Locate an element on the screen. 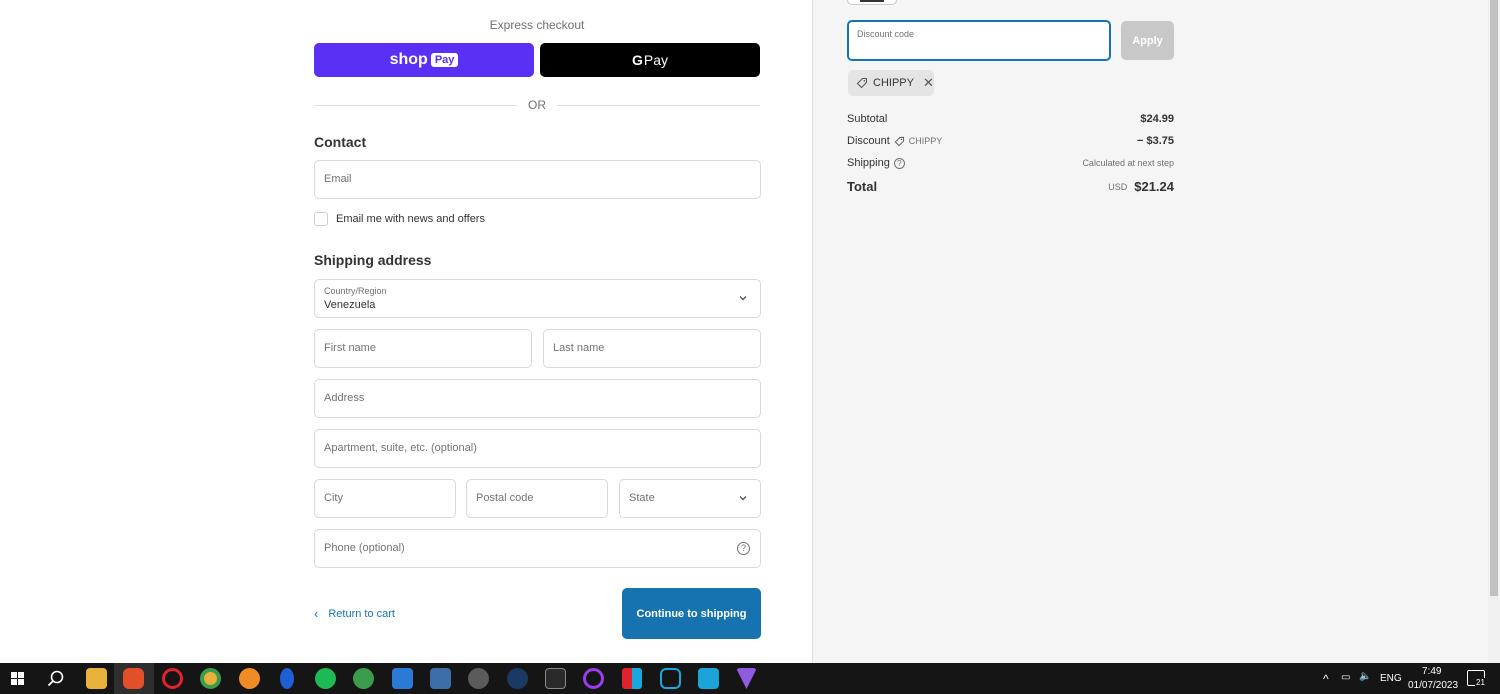 The height and width of the screenshot is (694, 1500). brave-browser-icon is located at coordinates (133, 678).